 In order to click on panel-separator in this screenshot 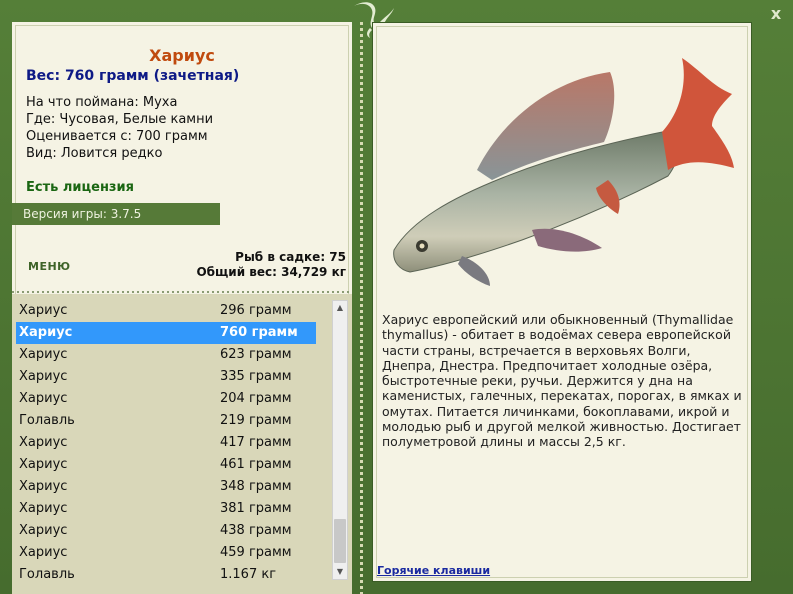, I will do `click(361, 308)`.